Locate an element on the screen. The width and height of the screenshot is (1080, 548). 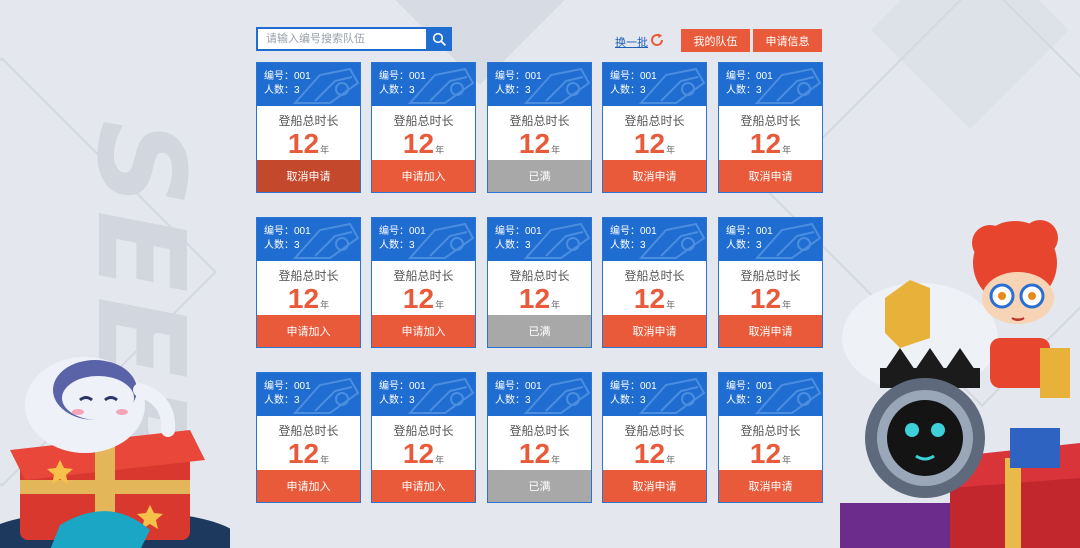
my-team-button: 我的队伍 is located at coordinates (715, 40).